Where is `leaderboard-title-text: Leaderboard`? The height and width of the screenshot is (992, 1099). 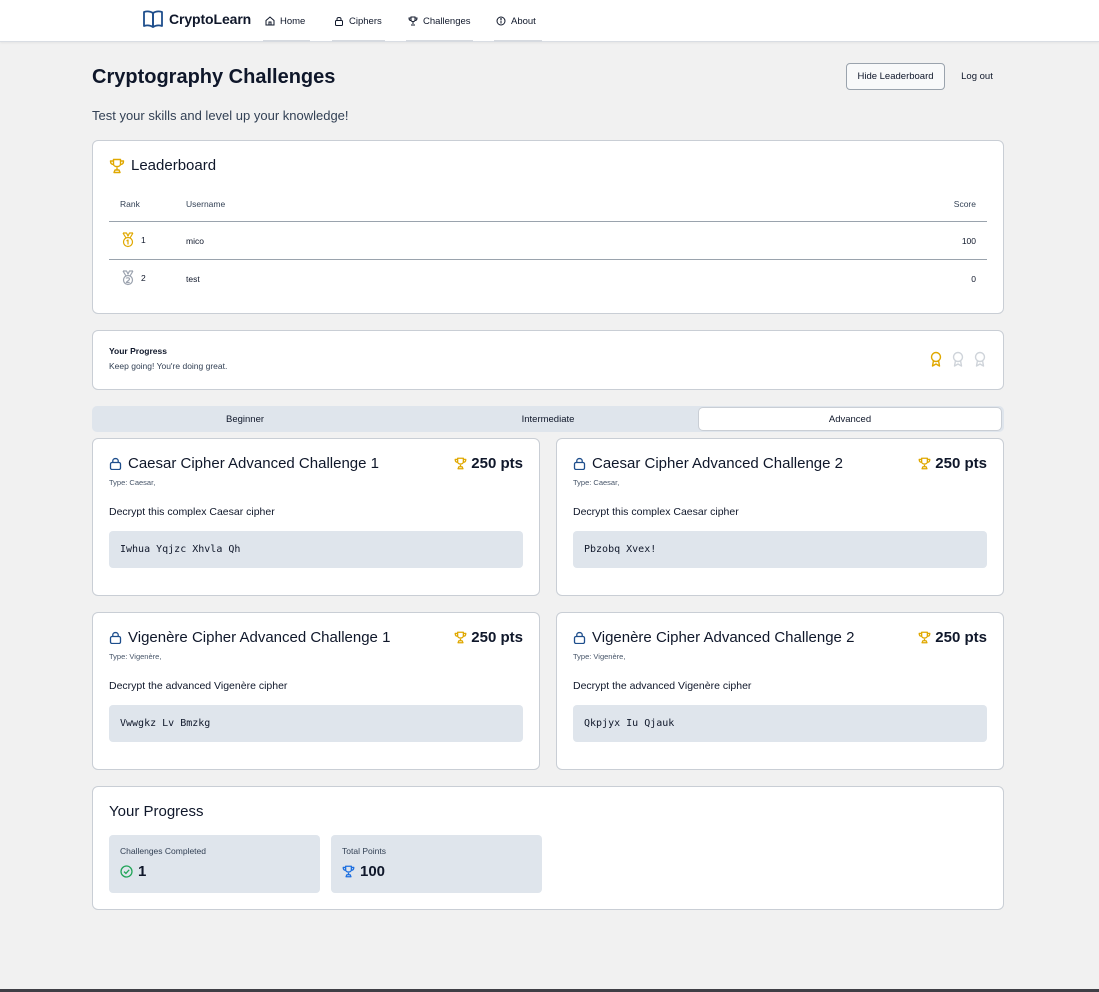
leaderboard-title-text: Leaderboard is located at coordinates (174, 165).